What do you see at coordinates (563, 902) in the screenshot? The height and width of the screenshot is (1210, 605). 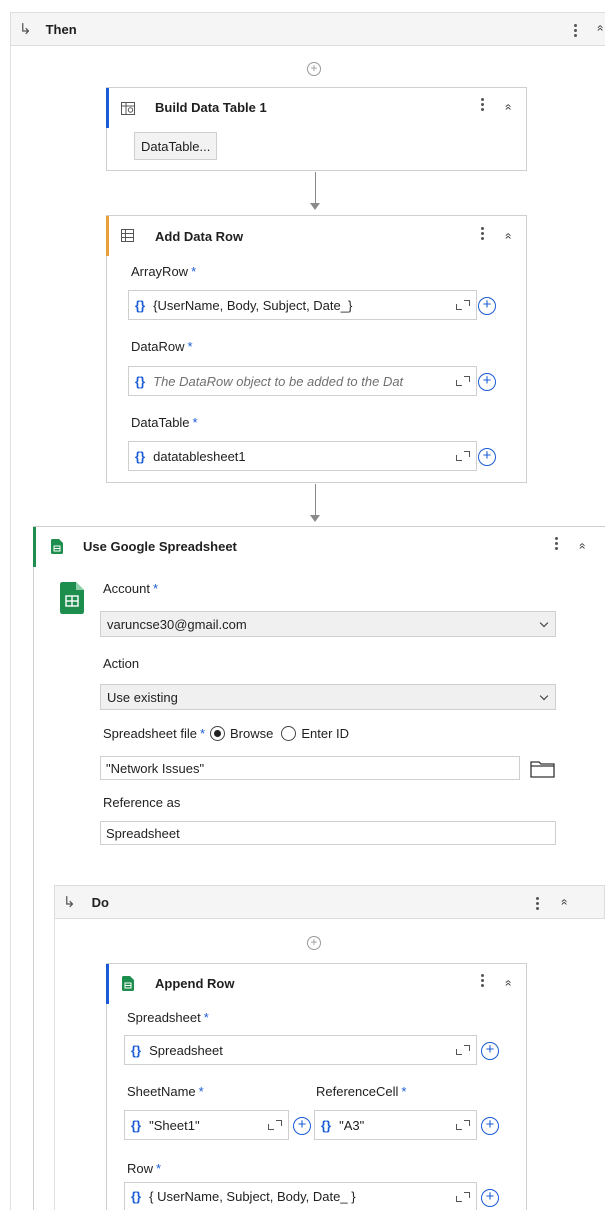 I see `do-collapse-icon: »` at bounding box center [563, 902].